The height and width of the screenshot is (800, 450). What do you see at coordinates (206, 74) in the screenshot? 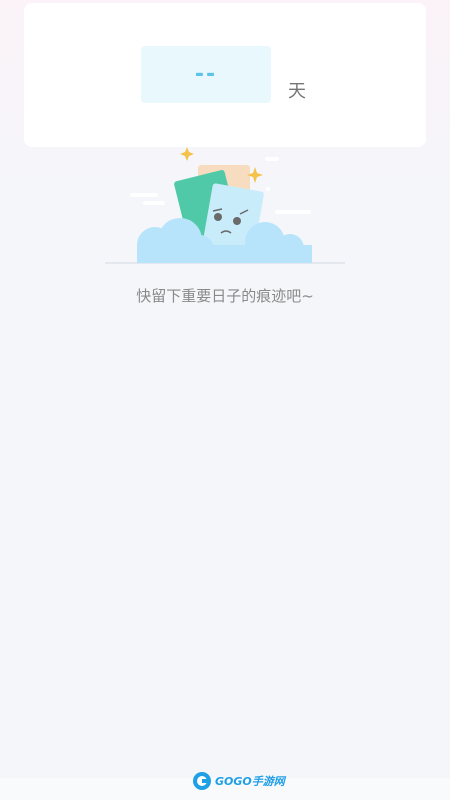
I see `day-count-value: --` at bounding box center [206, 74].